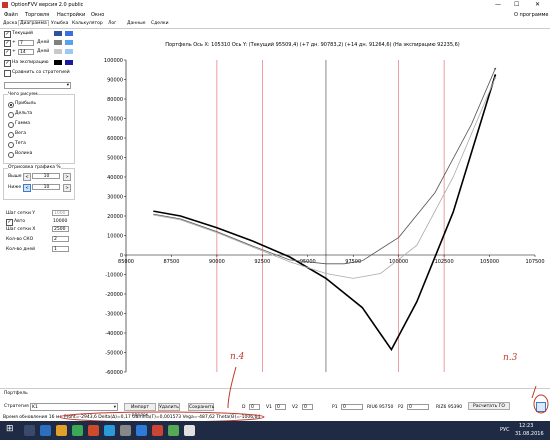 The height and width of the screenshot is (440, 550). What do you see at coordinates (109, 430) in the screenshot?
I see `skype-icon` at bounding box center [109, 430].